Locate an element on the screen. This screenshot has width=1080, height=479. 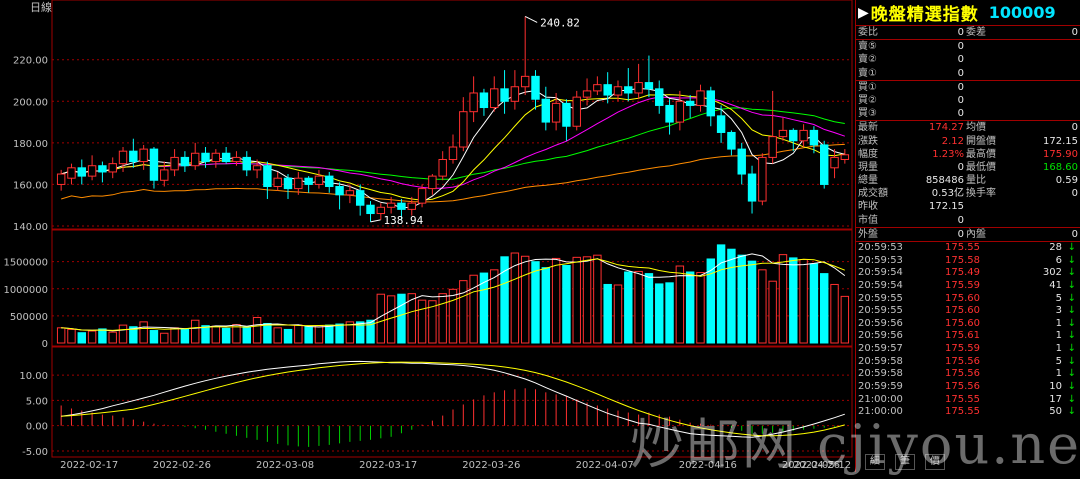
mktval-row: 市值 0 is located at coordinates (968, 220).